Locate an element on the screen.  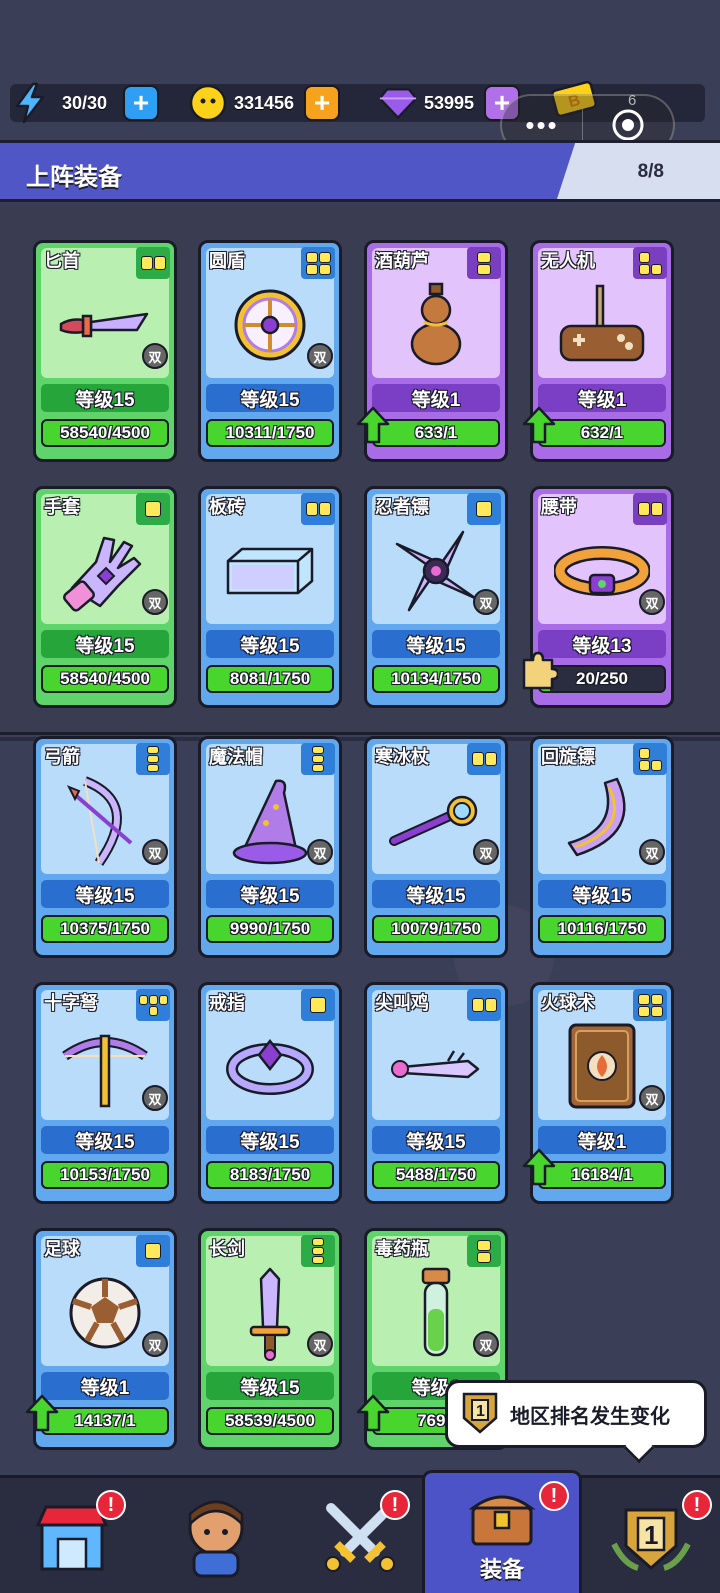
nav-battle: ! is located at coordinates (360, 1535).